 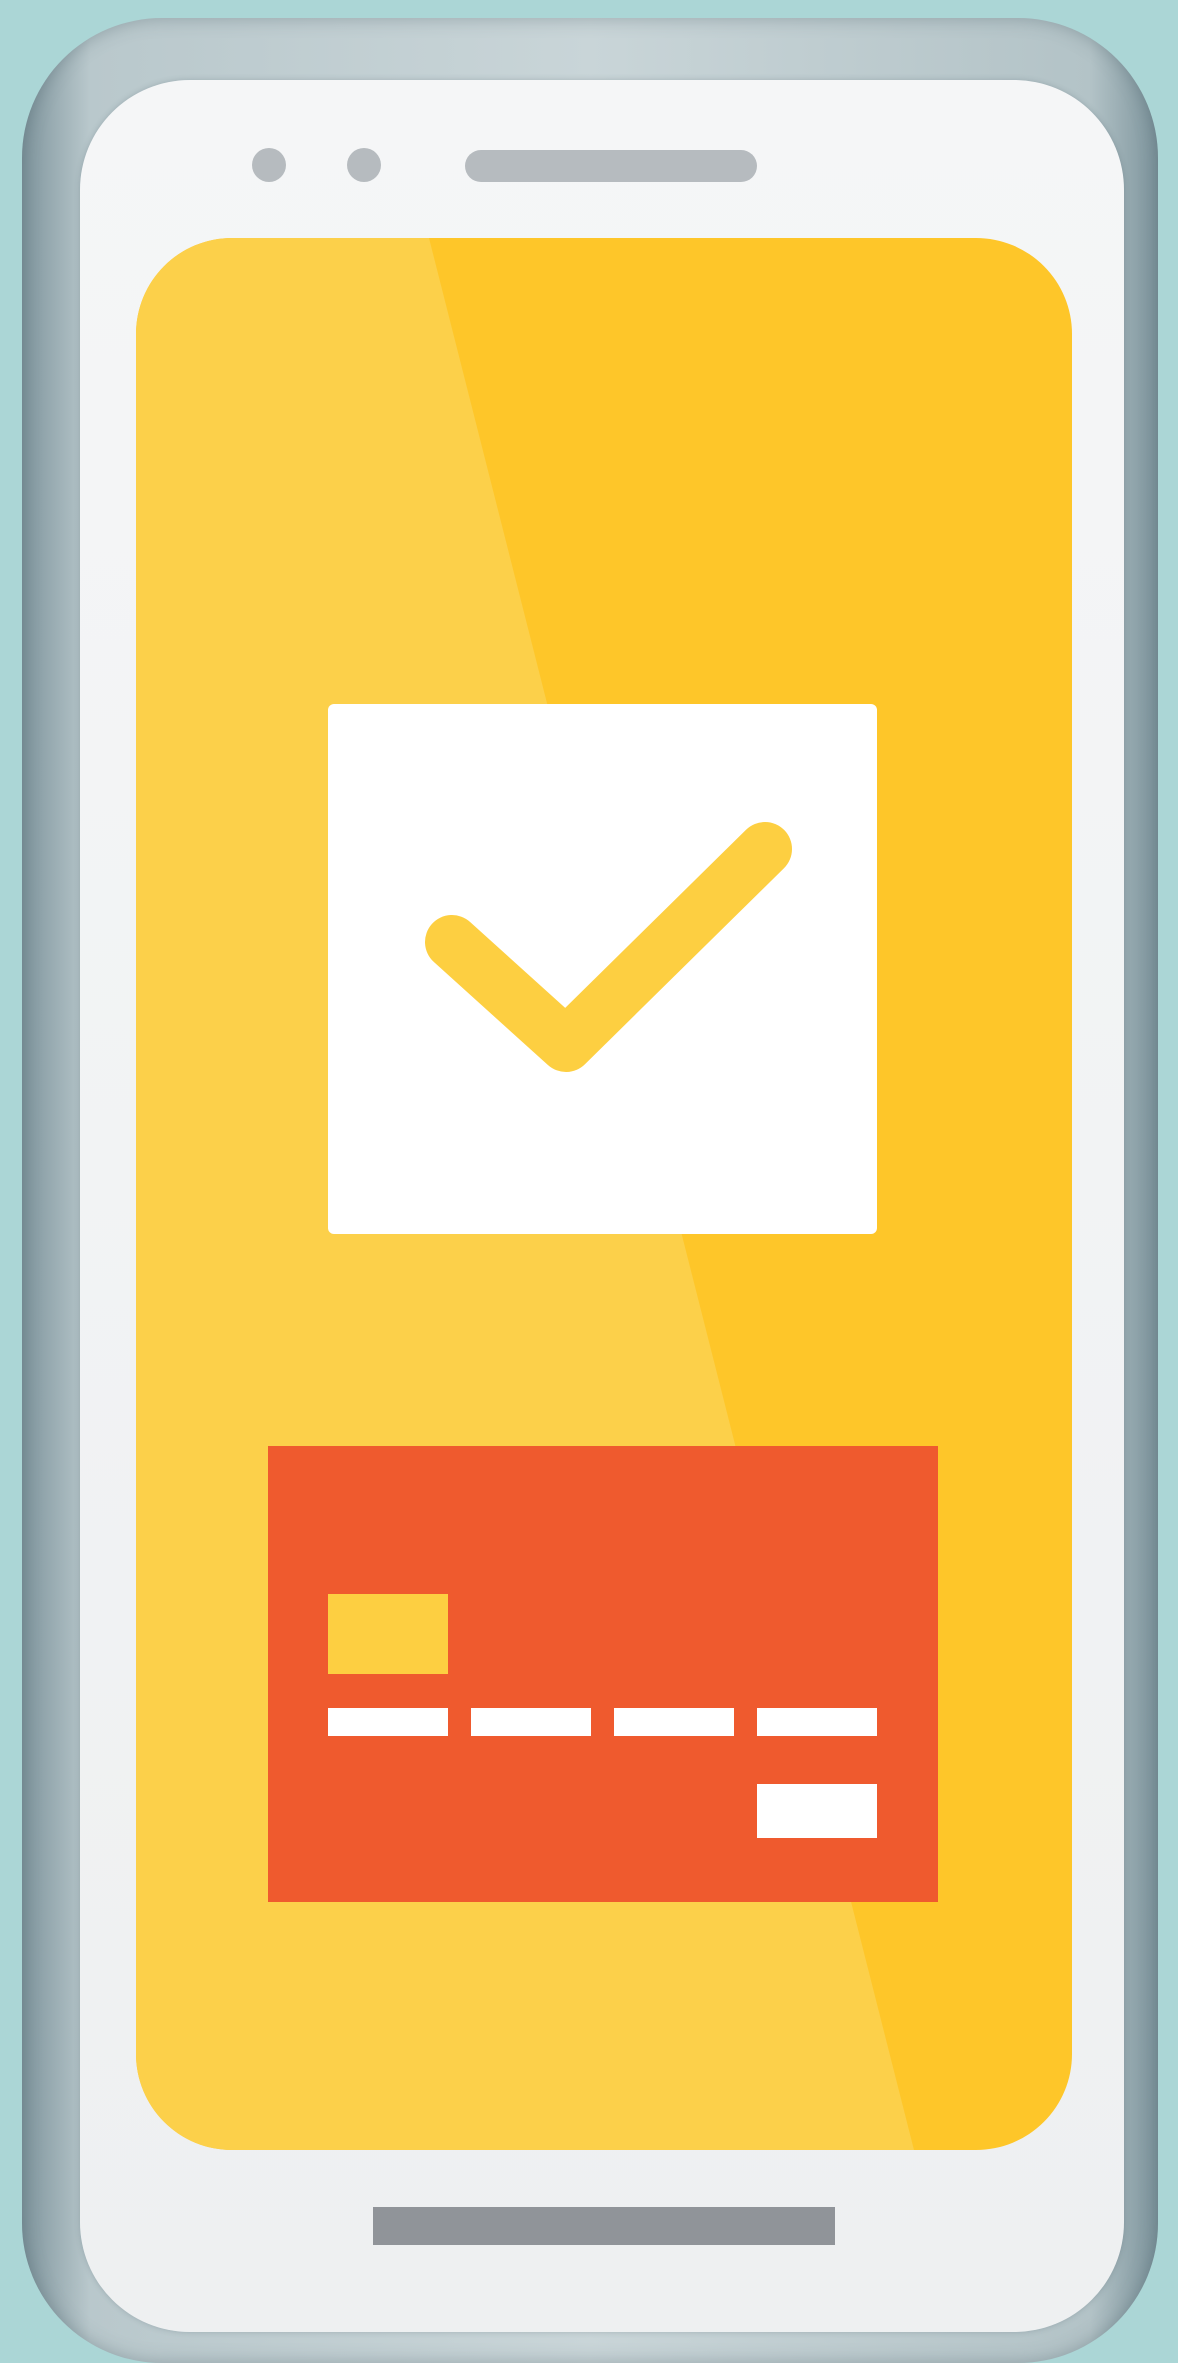 I want to click on speaker-grille, so click(x=611, y=166).